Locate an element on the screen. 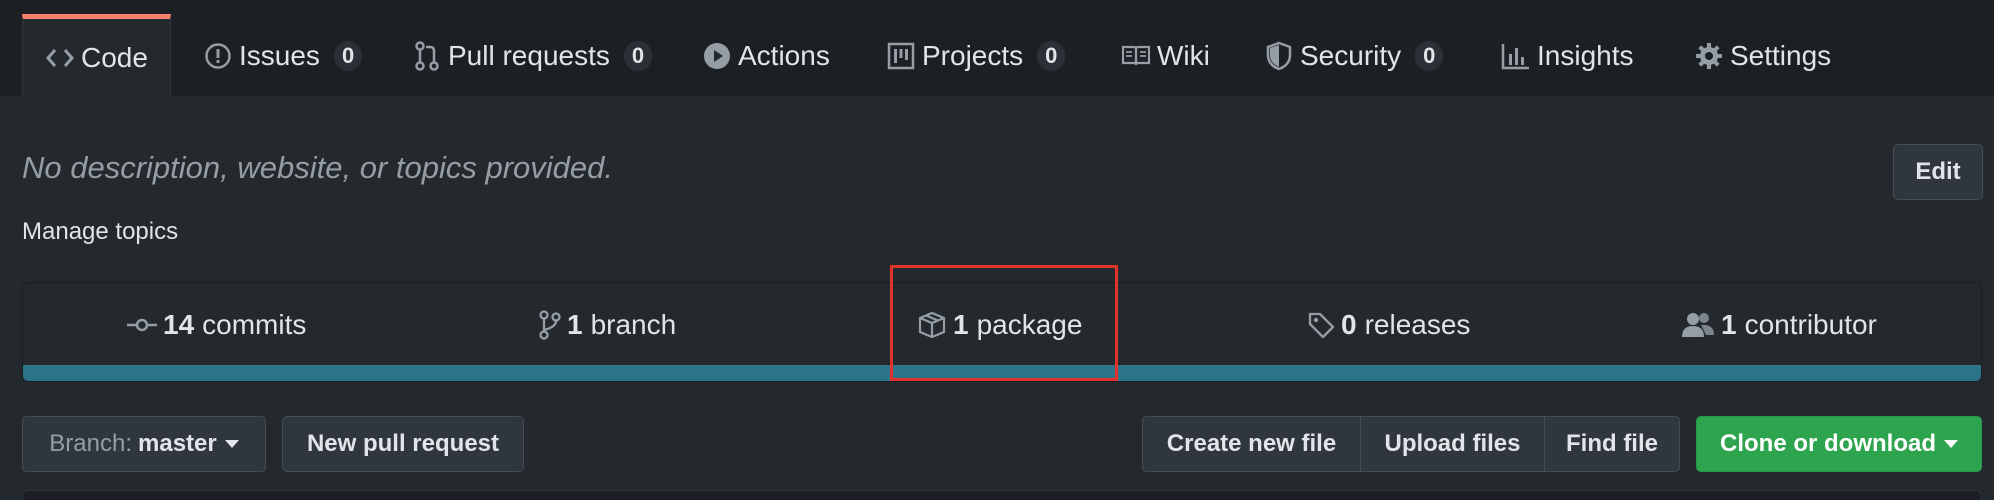 Image resolution: width=1994 pixels, height=500 pixels. find-file-button: Find file is located at coordinates (1612, 444).